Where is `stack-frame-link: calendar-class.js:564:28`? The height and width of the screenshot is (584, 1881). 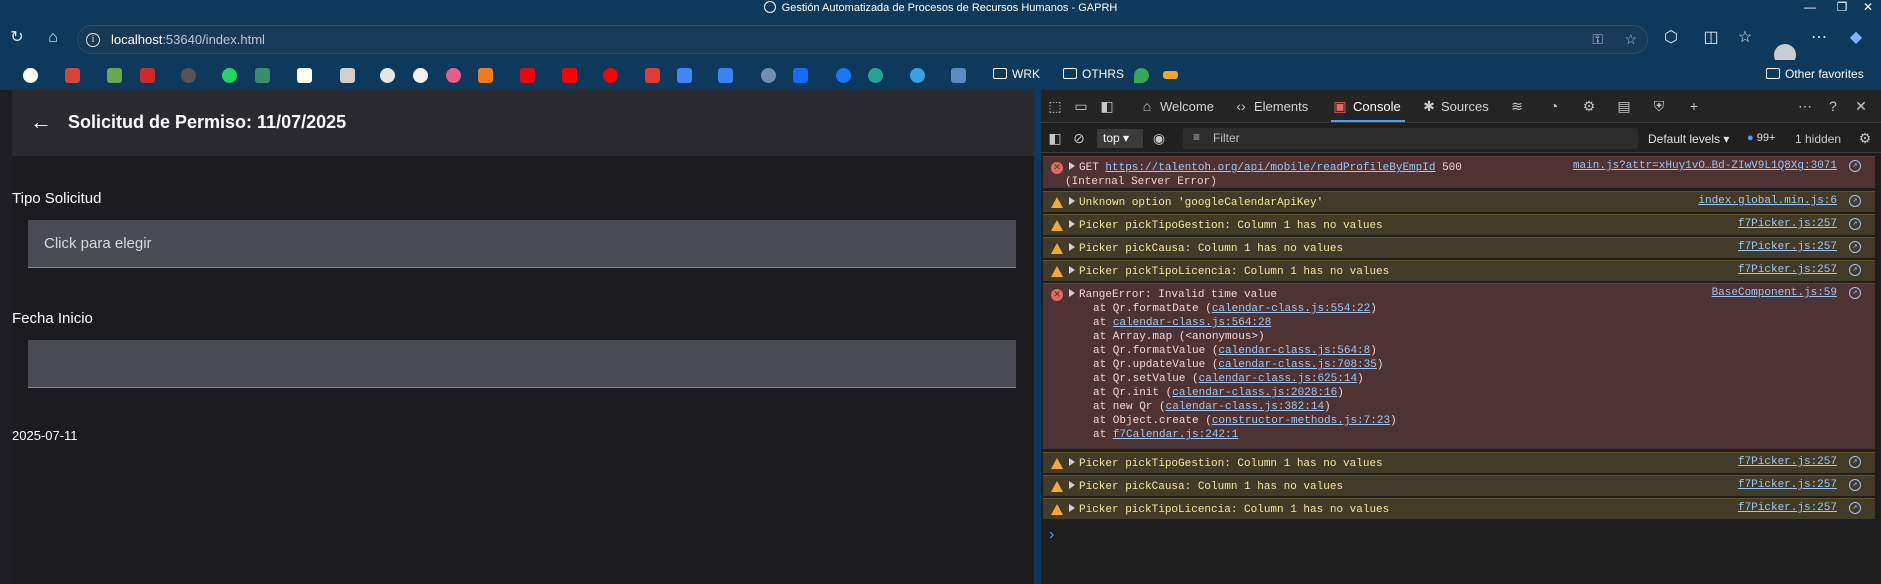
stack-frame-link: calendar-class.js:564:28 is located at coordinates (1192, 323).